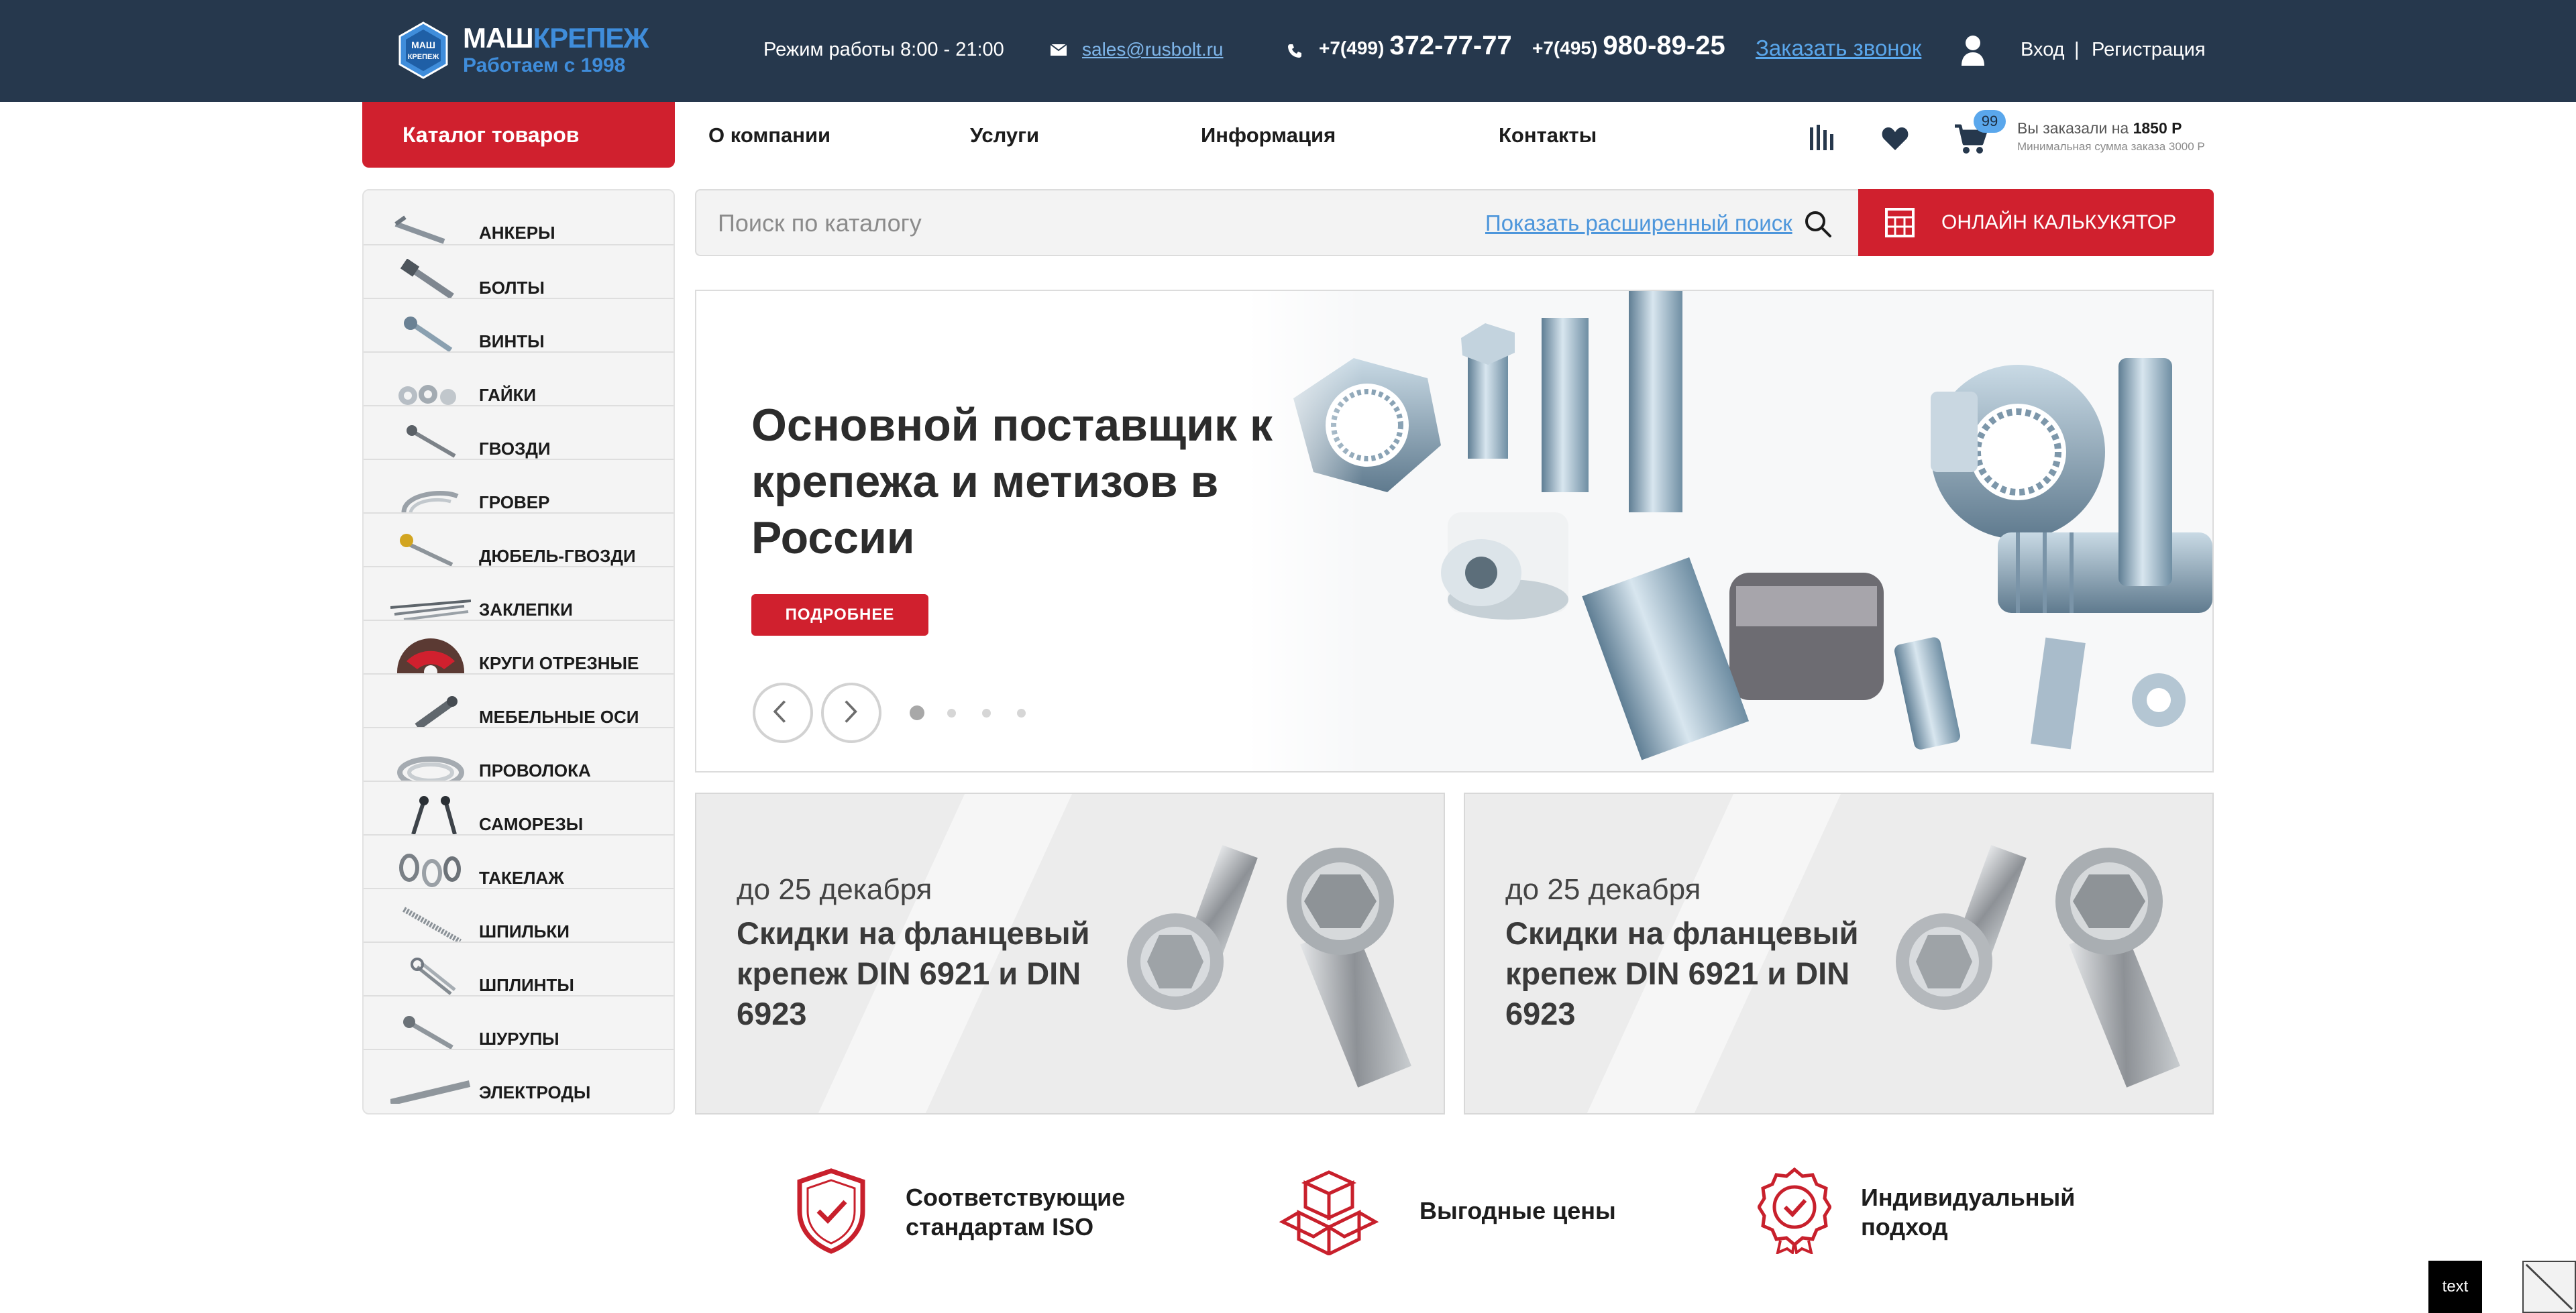  What do you see at coordinates (1900, 222) in the screenshot?
I see `calculator-icon` at bounding box center [1900, 222].